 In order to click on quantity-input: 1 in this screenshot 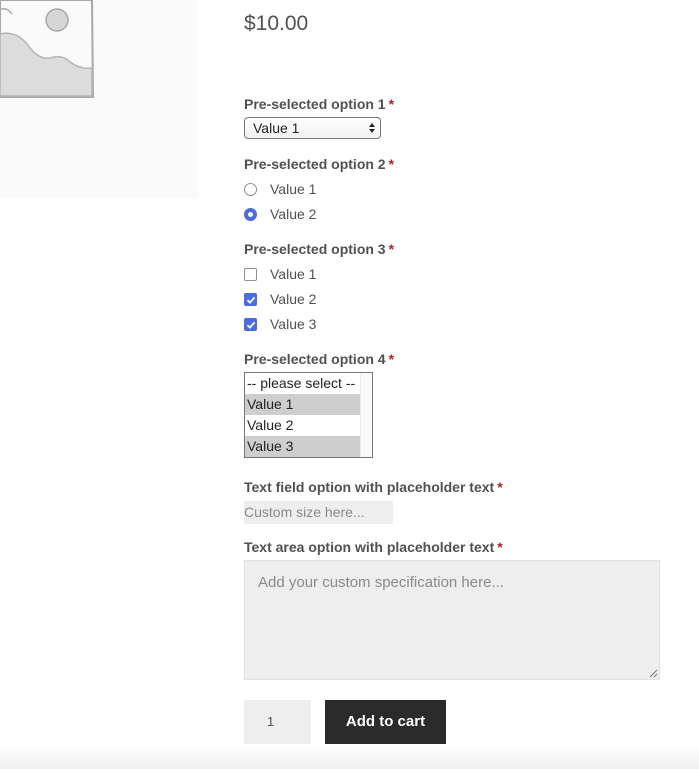, I will do `click(277, 722)`.